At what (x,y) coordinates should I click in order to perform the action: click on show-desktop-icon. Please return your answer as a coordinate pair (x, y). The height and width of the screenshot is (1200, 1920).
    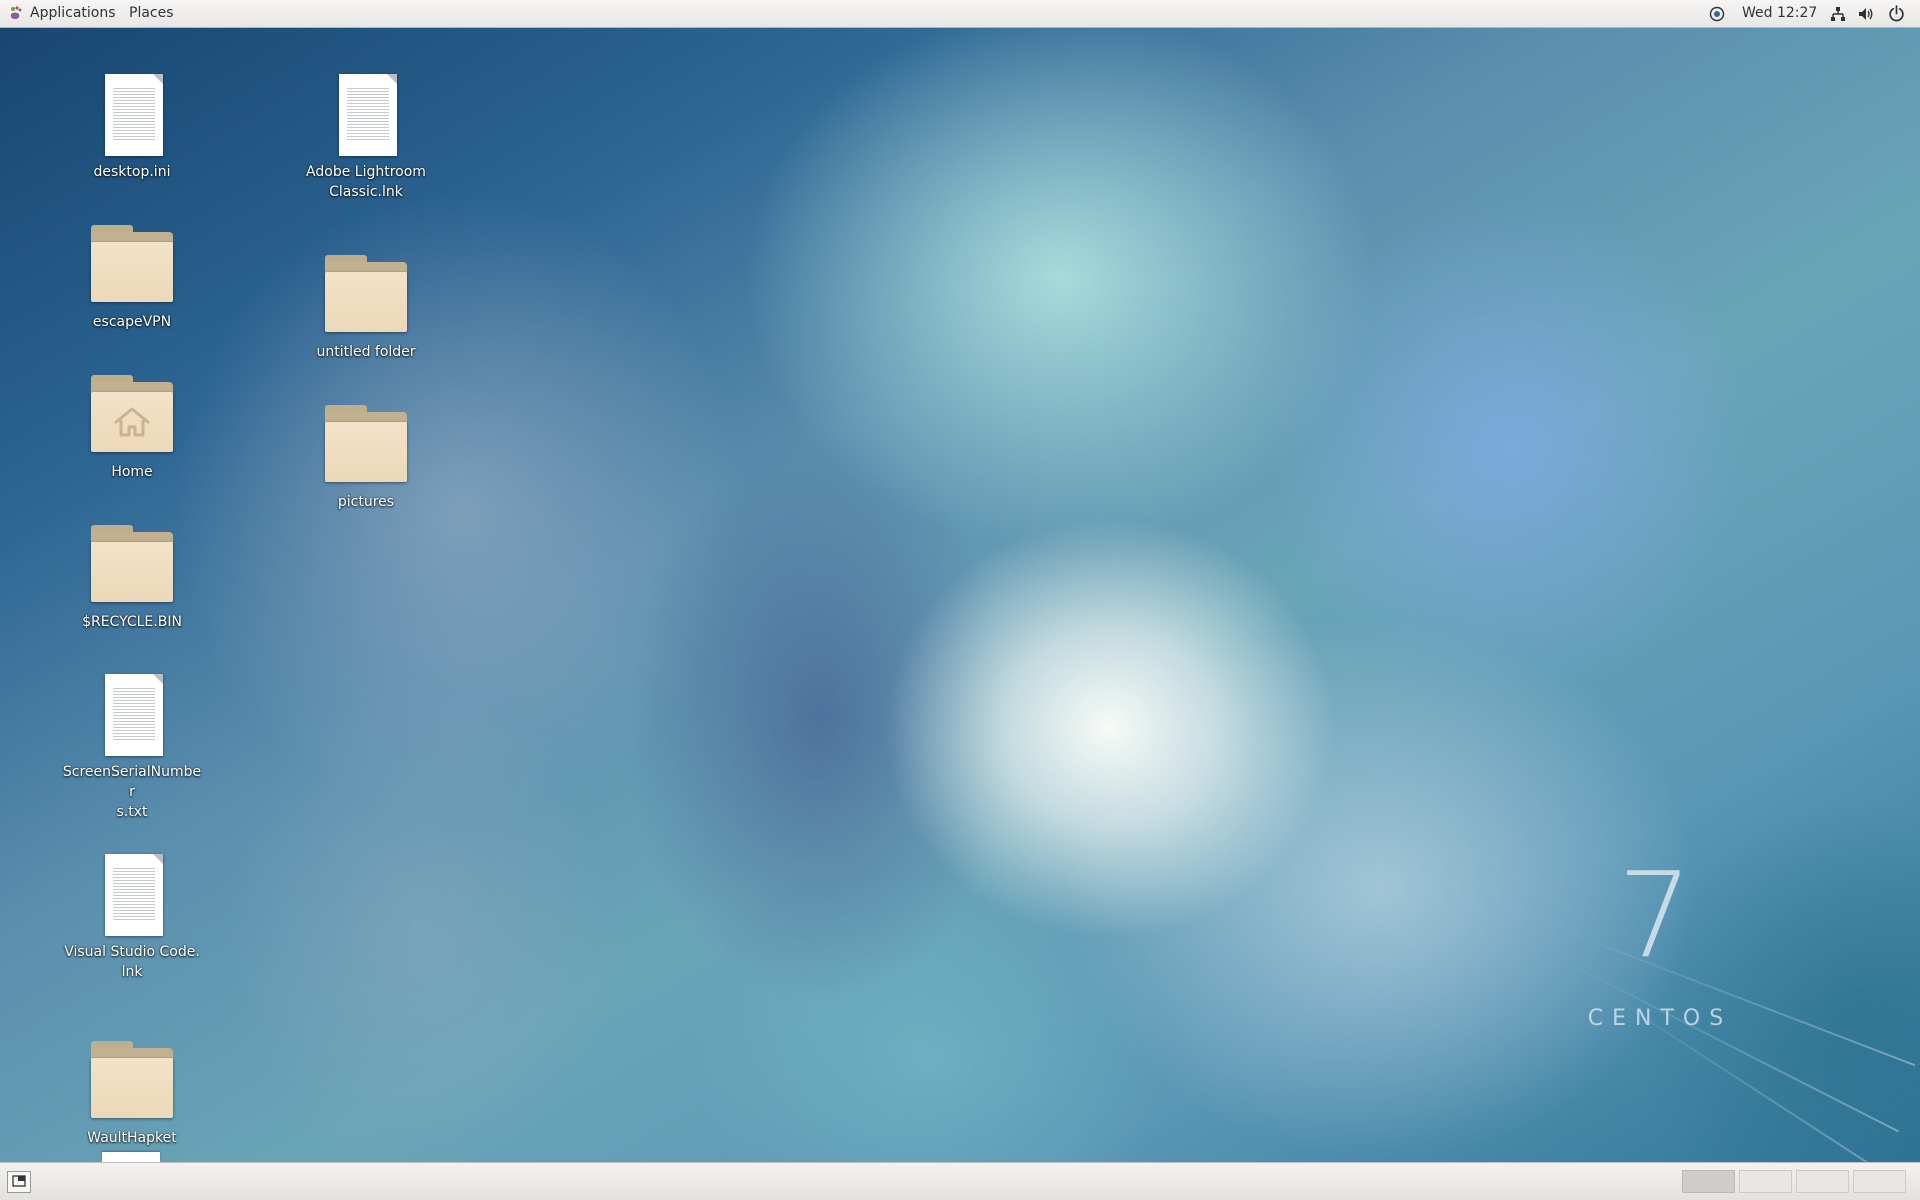
    Looking at the image, I should click on (19, 1181).